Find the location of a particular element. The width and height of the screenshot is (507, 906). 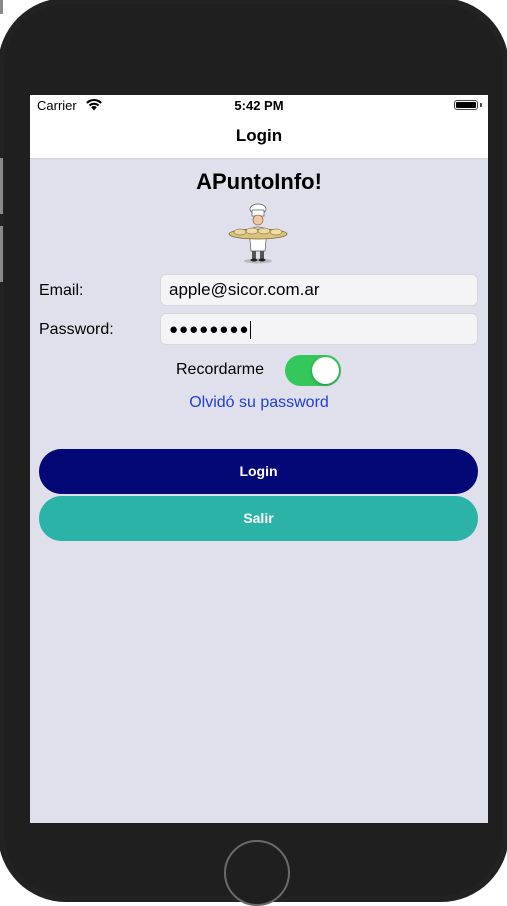

password-label: Password: is located at coordinates (76, 329).